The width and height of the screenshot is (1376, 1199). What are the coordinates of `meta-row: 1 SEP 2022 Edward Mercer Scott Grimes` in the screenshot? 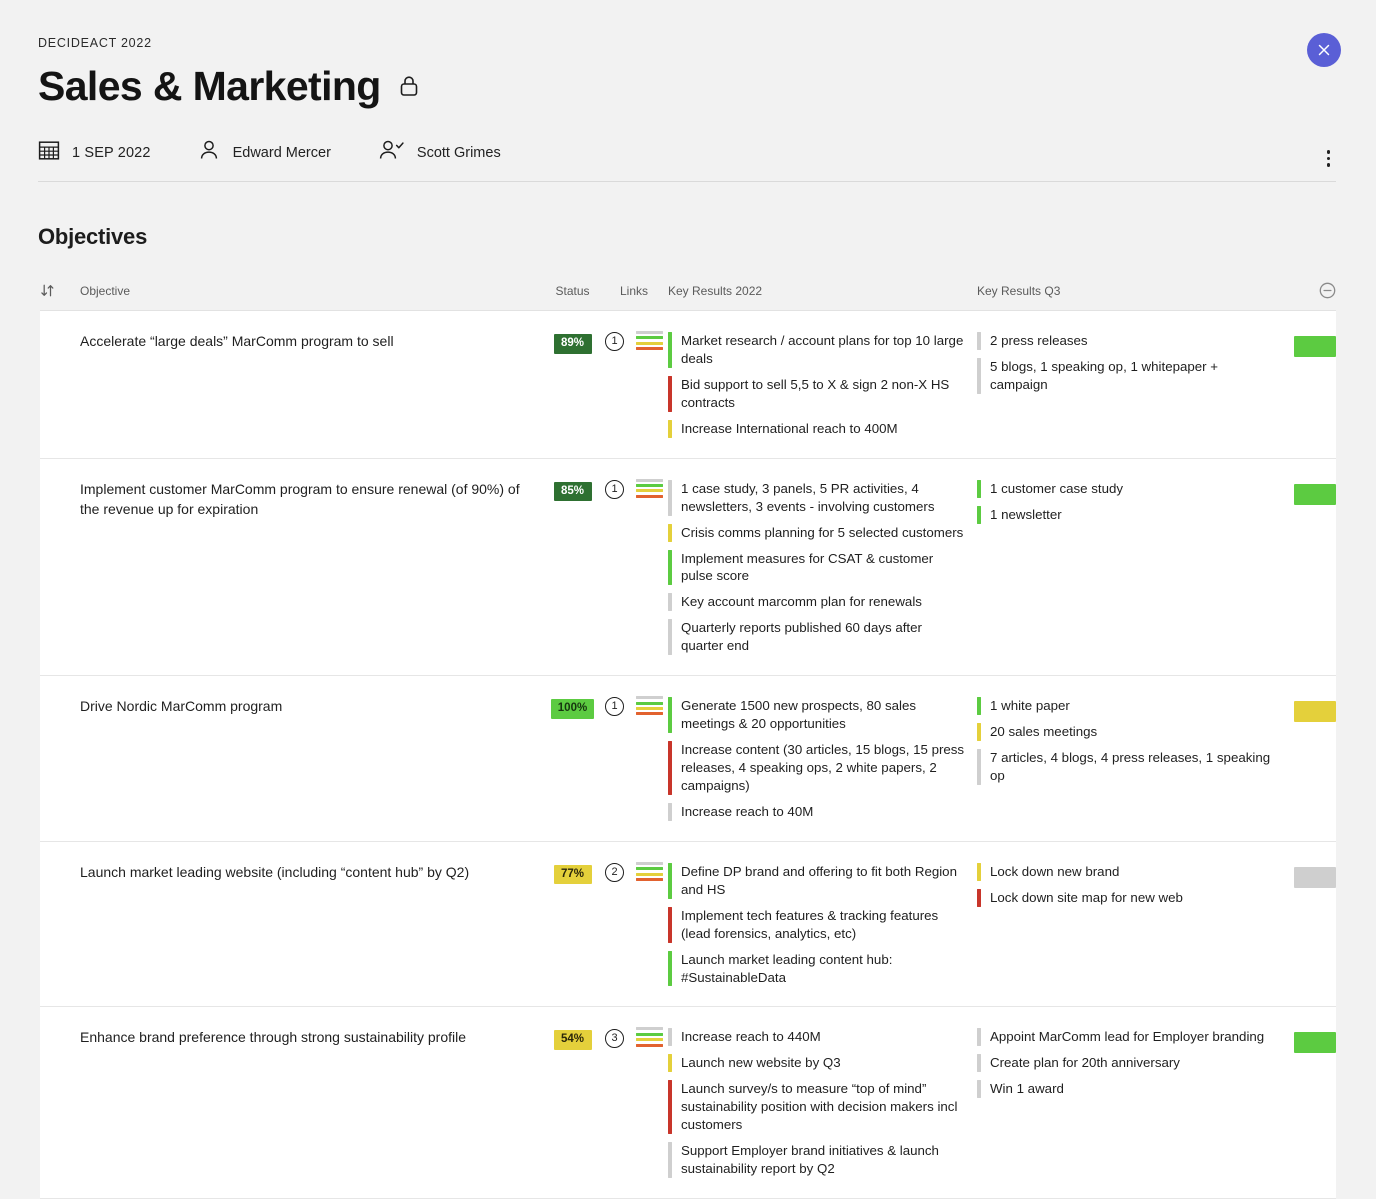 It's located at (687, 161).